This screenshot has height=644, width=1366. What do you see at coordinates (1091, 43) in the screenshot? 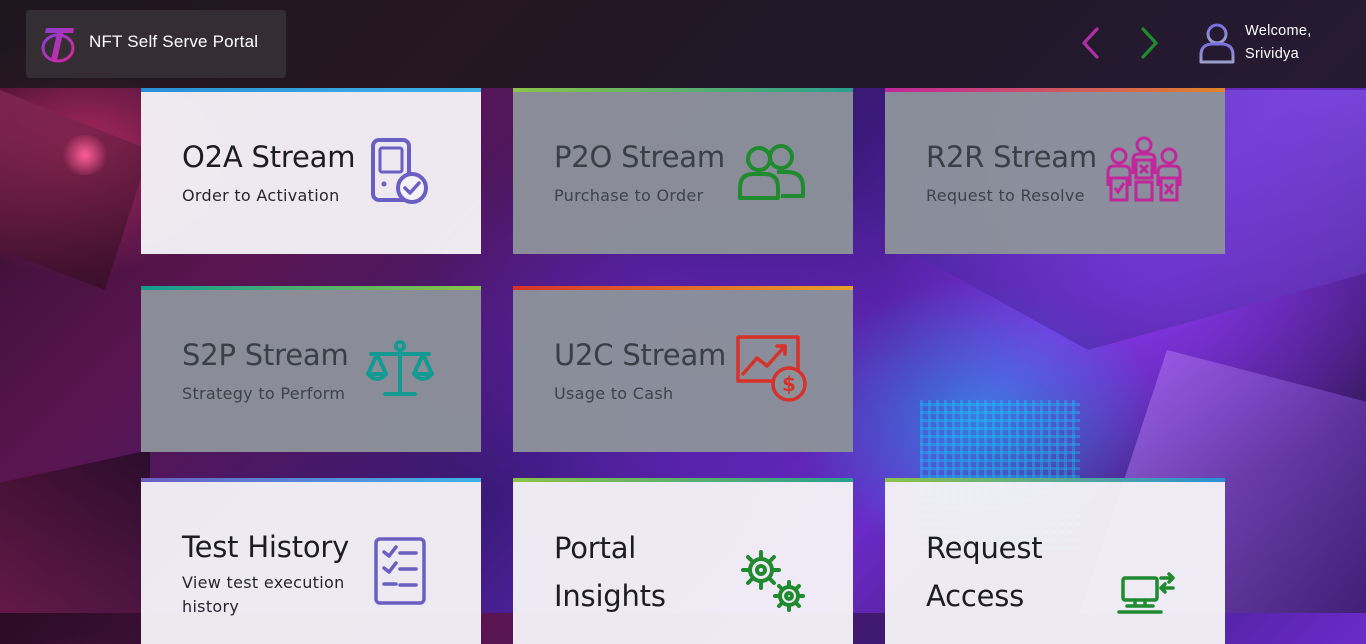
I see `chevron-left-icon` at bounding box center [1091, 43].